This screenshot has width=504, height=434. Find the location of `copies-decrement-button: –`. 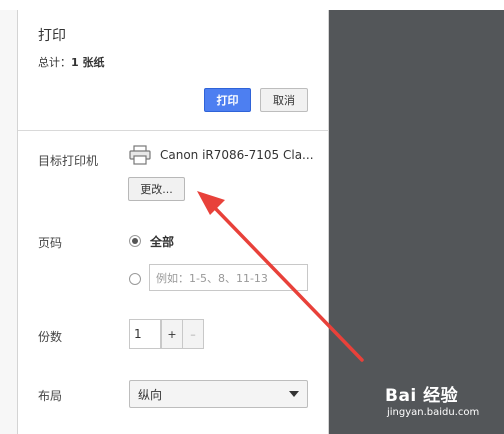

copies-decrement-button: – is located at coordinates (193, 334).